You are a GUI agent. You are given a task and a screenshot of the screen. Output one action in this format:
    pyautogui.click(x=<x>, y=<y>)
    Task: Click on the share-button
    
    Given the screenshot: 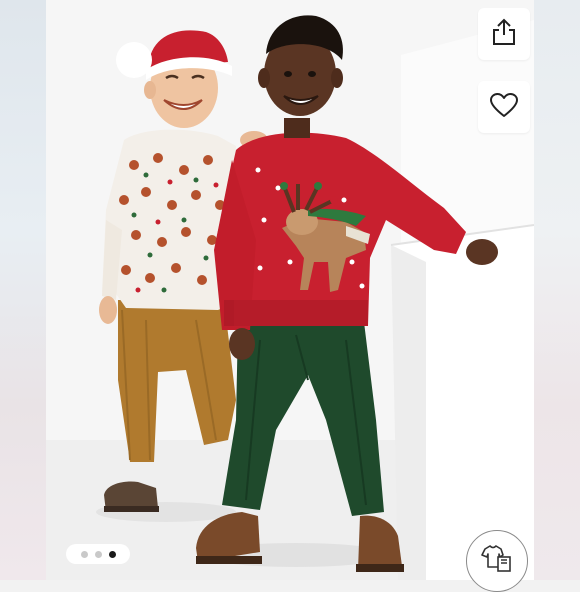 What is the action you would take?
    pyautogui.click(x=504, y=34)
    